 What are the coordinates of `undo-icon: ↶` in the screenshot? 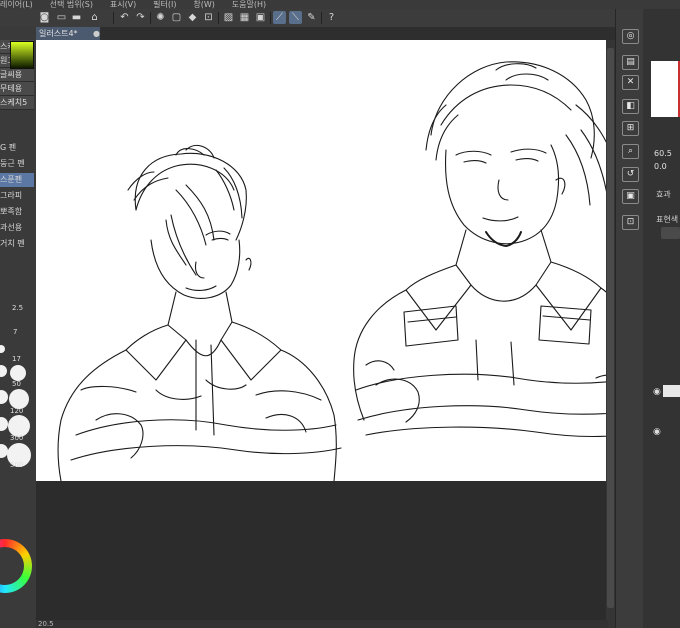 It's located at (124, 17).